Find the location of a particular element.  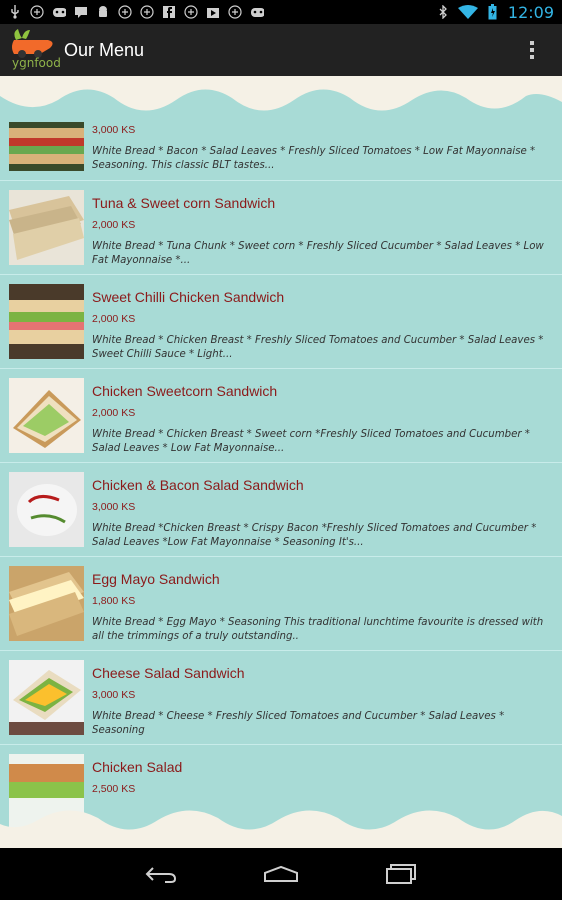

home-button is located at coordinates (281, 874).